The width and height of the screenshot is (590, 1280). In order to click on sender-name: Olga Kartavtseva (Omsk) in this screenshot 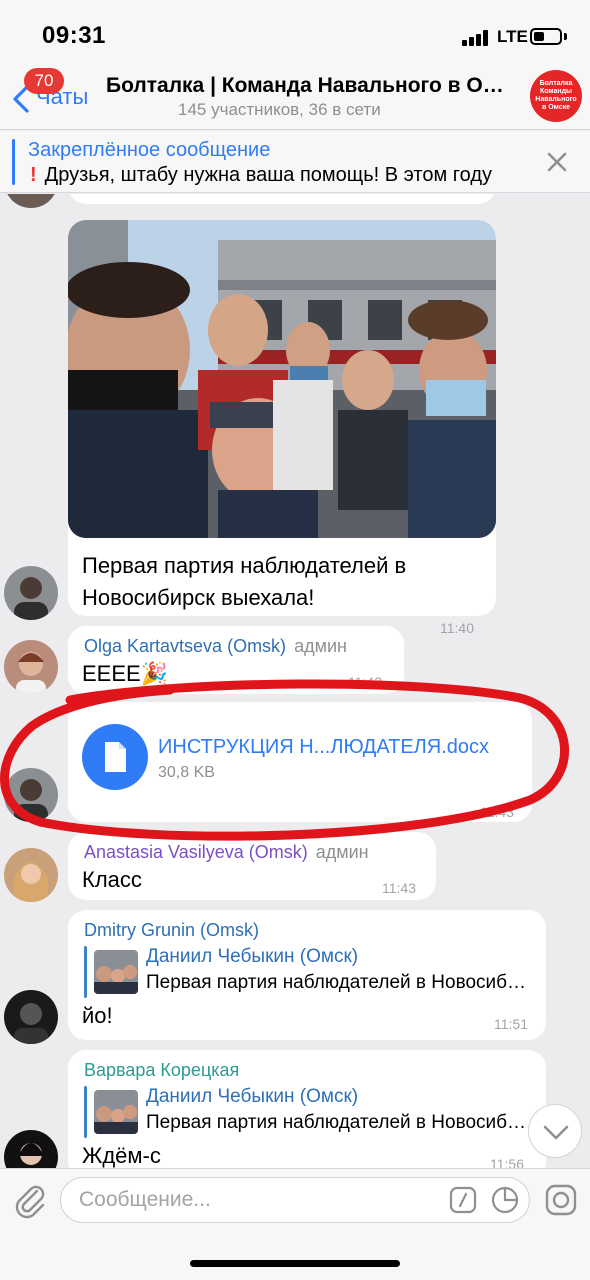, I will do `click(185, 646)`.